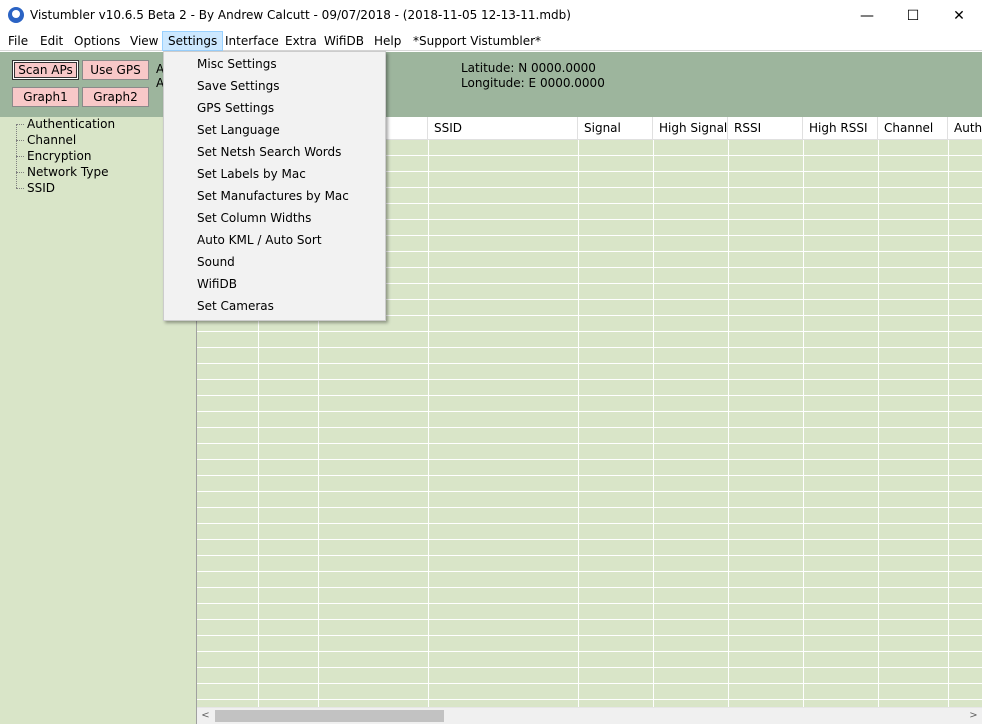  Describe the element at coordinates (238, 130) in the screenshot. I see `menu-item-set-language: Set Language` at that location.